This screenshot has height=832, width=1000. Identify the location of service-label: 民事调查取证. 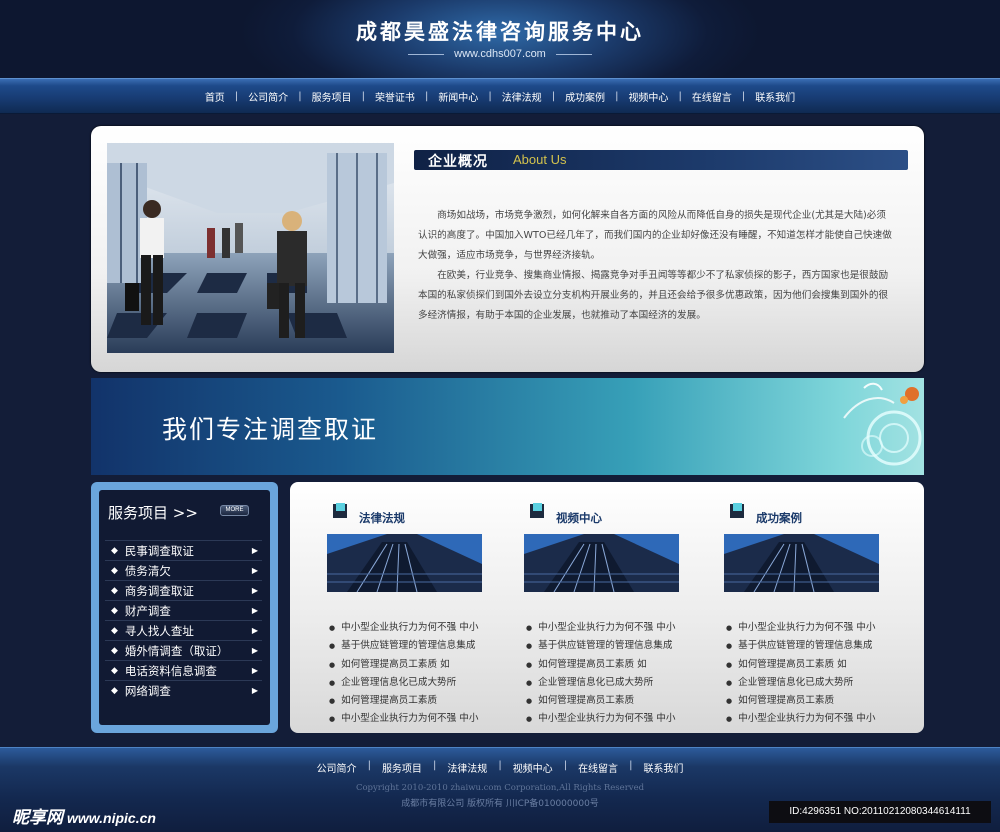
(159, 550).